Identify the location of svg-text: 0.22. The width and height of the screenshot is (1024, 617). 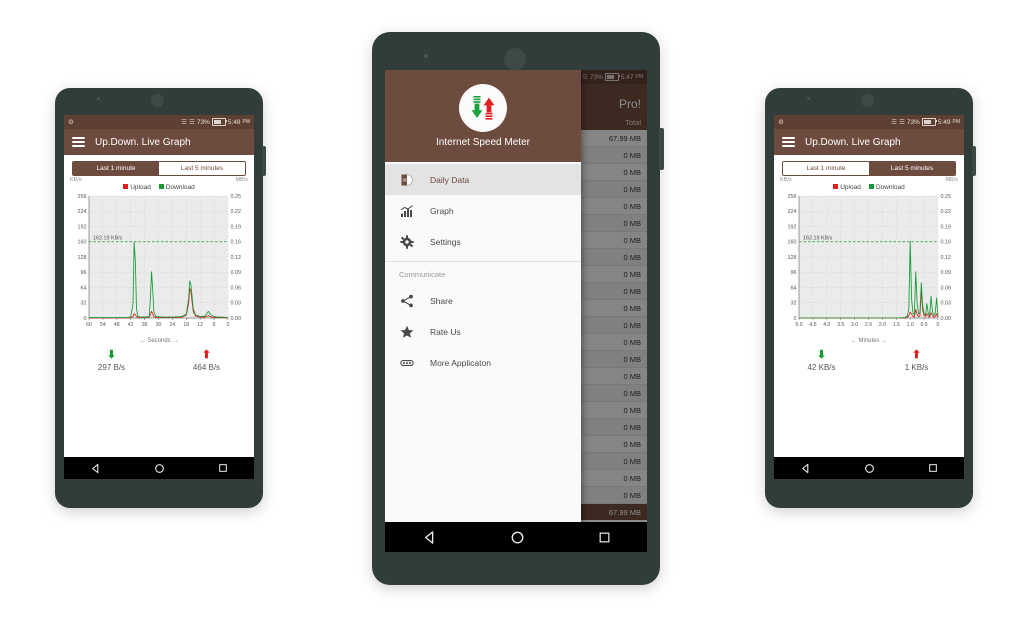
(946, 212).